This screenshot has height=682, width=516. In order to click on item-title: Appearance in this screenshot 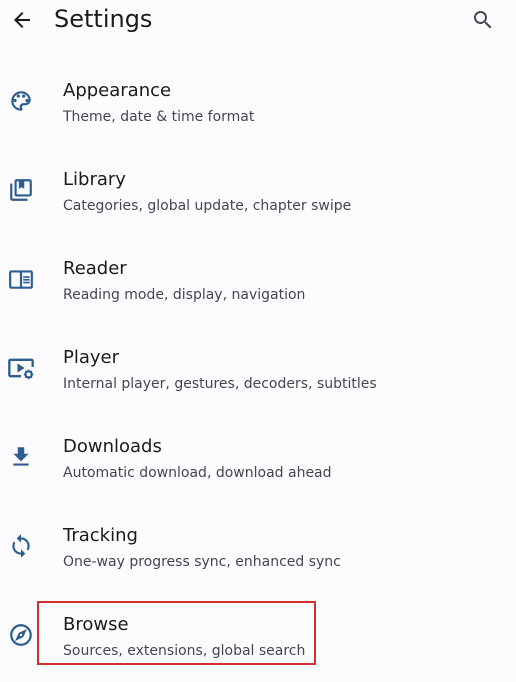, I will do `click(117, 90)`.